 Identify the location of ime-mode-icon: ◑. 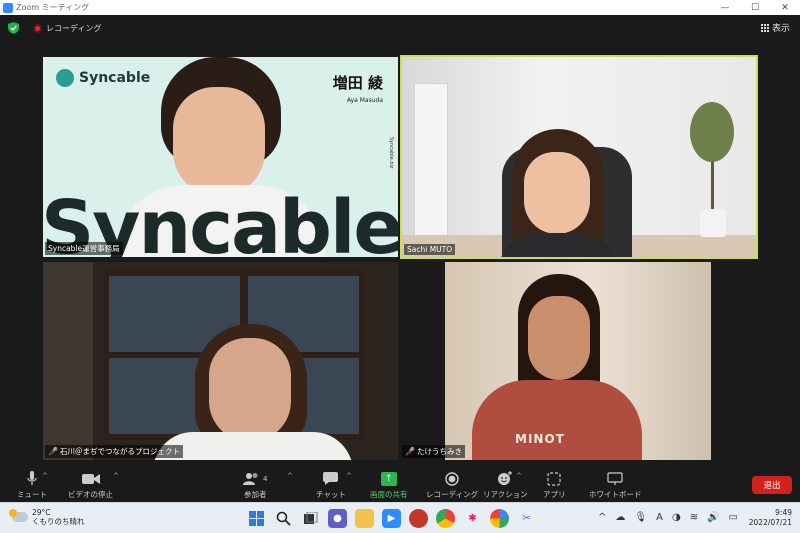
(676, 517).